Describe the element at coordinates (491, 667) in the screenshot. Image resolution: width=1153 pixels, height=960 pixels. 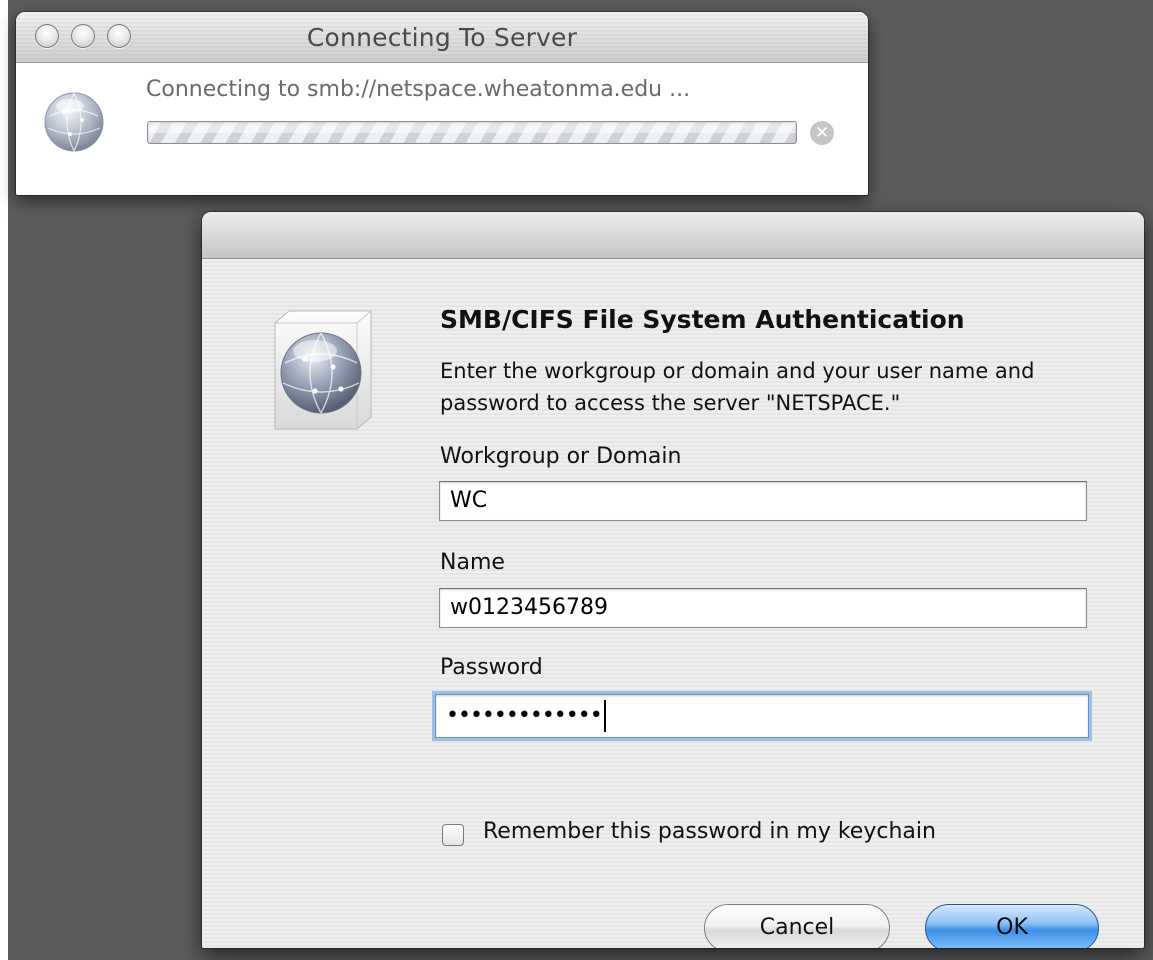
I see `password-label: Password` at that location.